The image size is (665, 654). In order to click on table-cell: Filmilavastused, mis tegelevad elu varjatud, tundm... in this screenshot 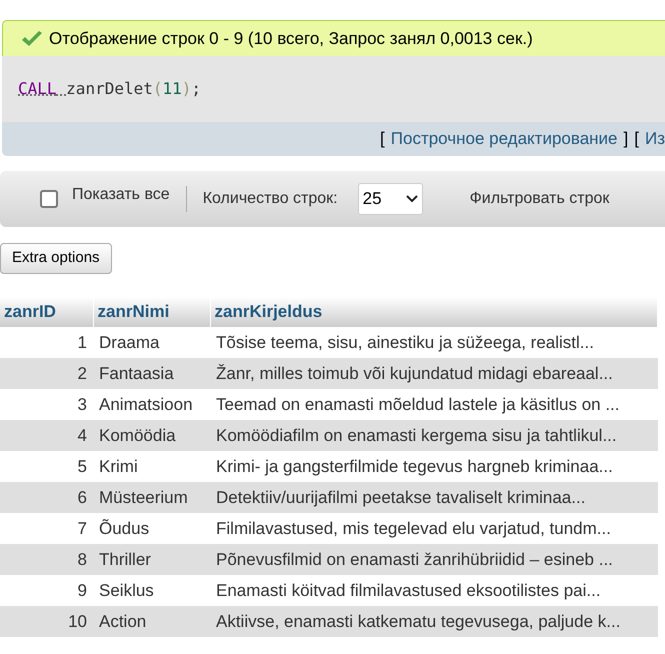, I will do `click(434, 528)`.